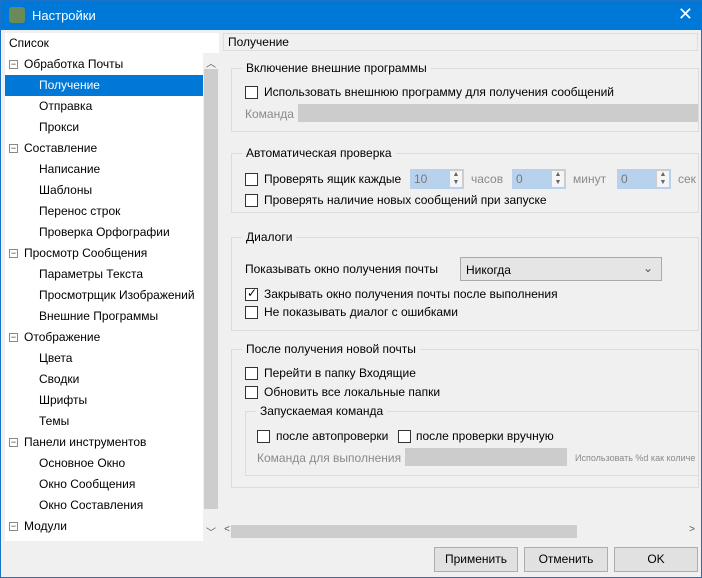  I want to click on tree-item-label: Внешние Программы, so click(99, 316).